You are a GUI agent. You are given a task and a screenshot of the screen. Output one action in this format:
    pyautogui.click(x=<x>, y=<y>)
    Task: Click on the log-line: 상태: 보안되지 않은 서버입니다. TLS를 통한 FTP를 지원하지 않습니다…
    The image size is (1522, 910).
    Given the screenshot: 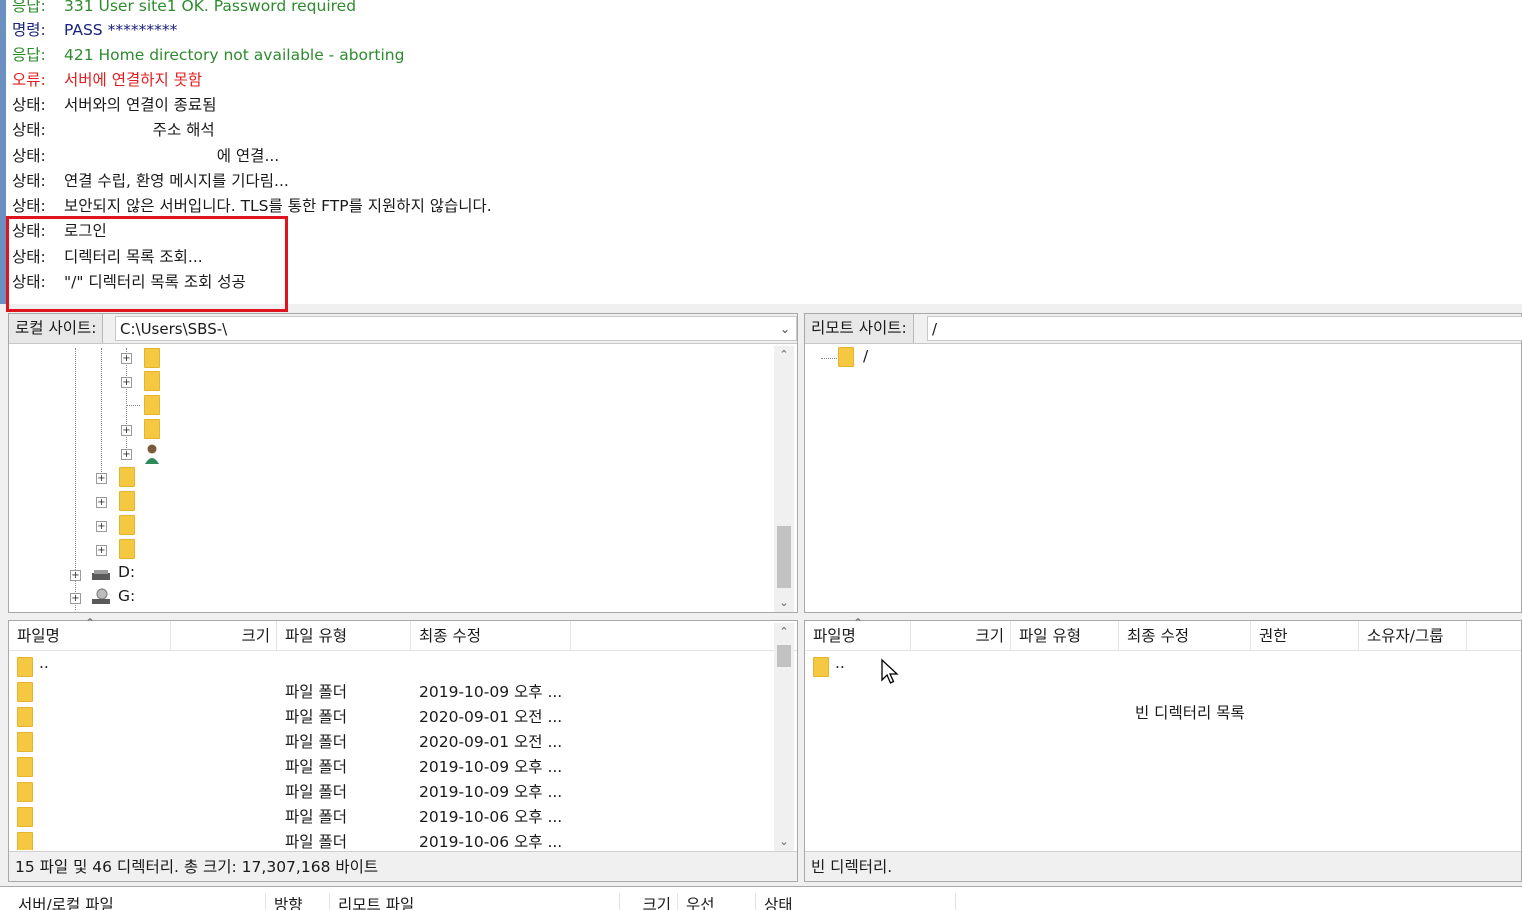 What is the action you would take?
    pyautogui.click(x=252, y=206)
    